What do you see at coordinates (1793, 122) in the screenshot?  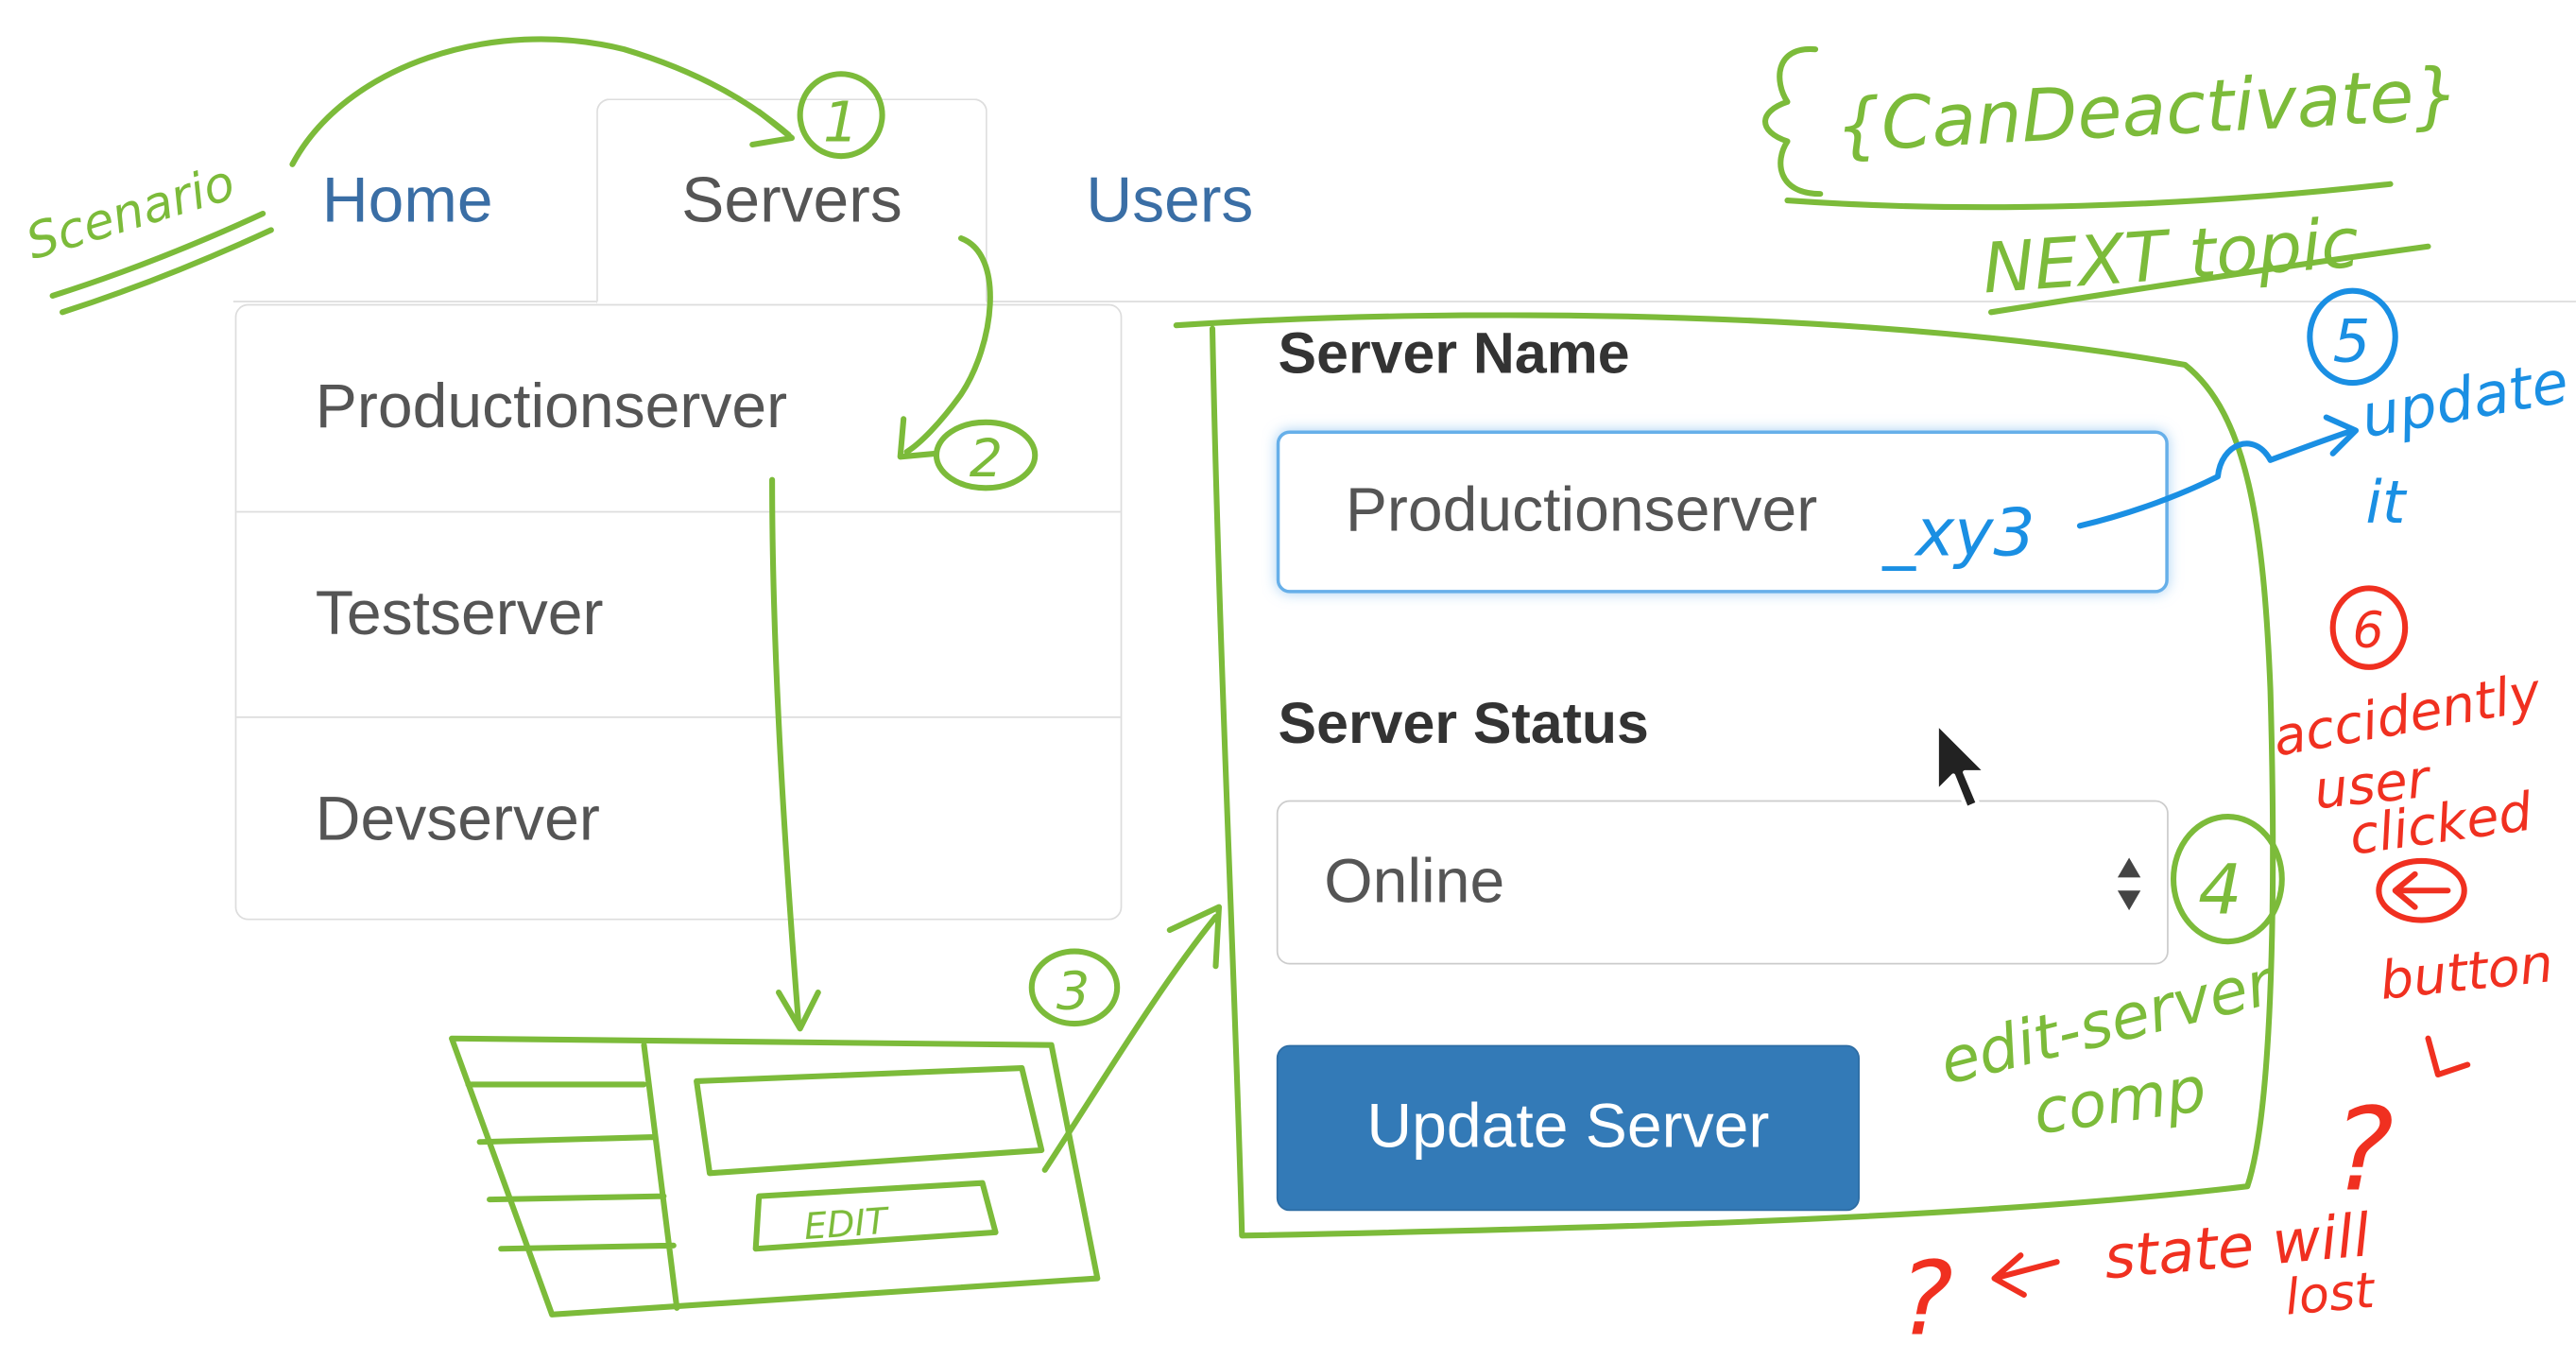 I see `brace-left` at bounding box center [1793, 122].